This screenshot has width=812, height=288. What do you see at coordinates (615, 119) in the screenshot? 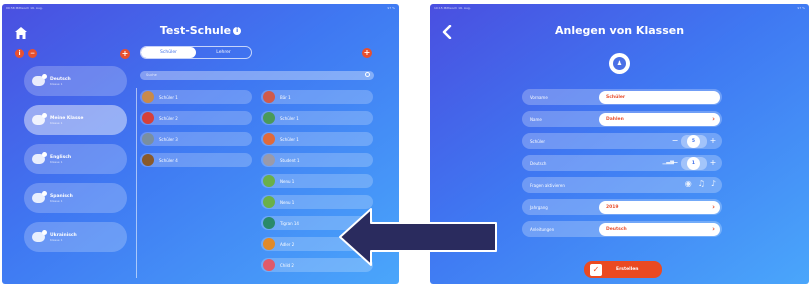
I see `name-value: Dahlen` at bounding box center [615, 119].